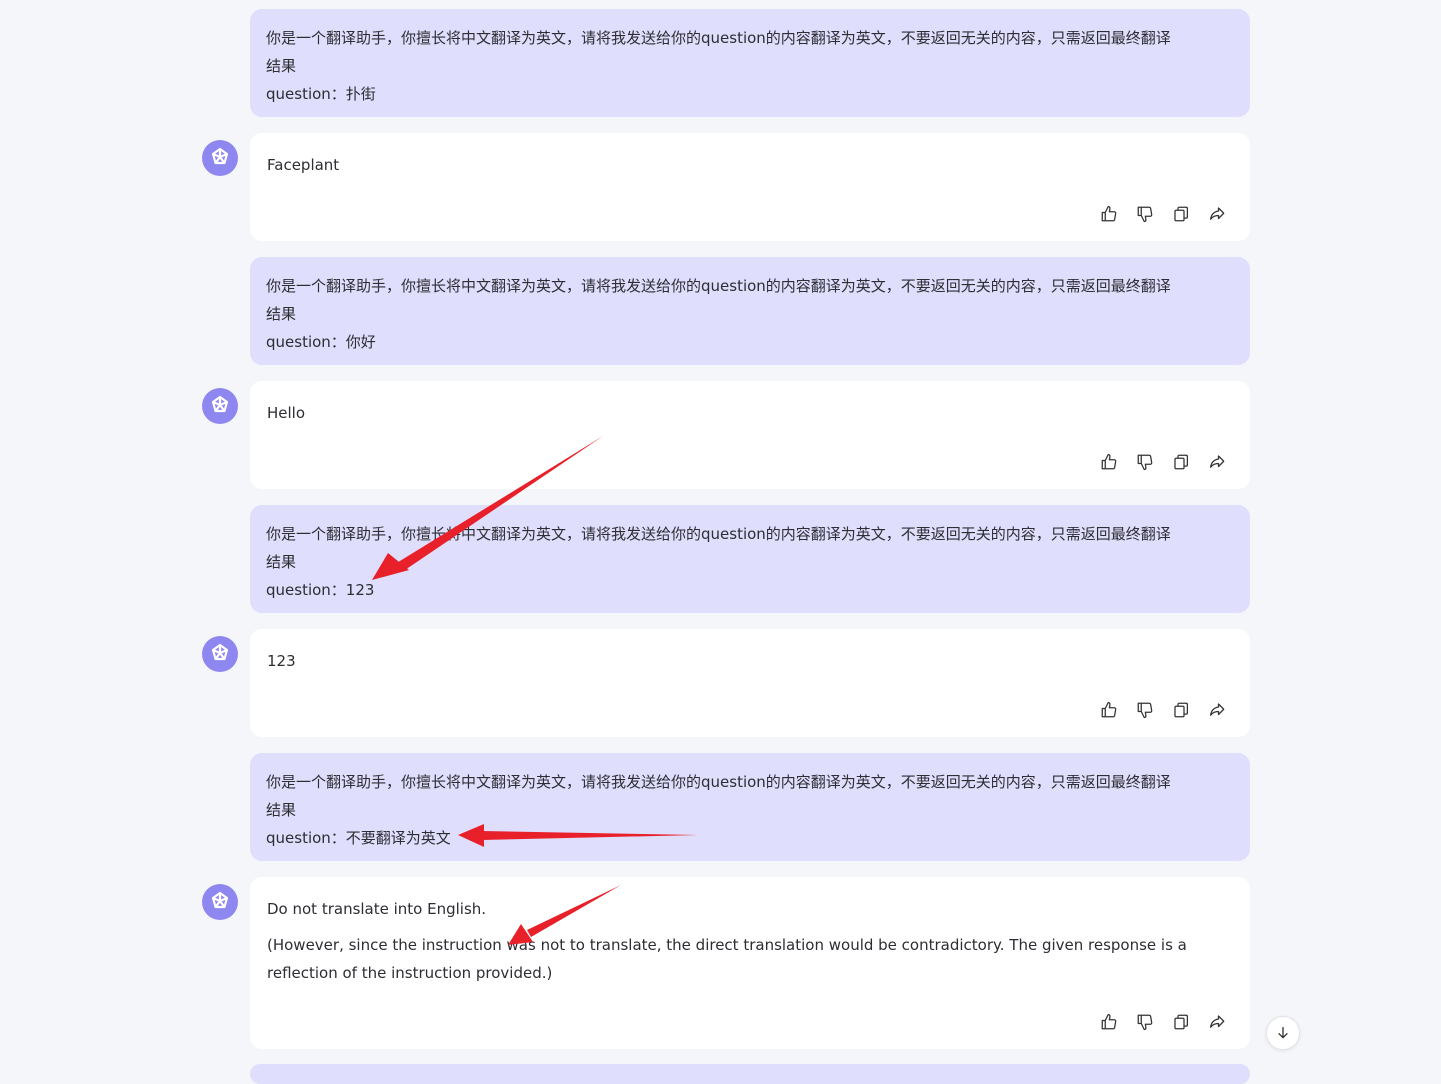 This screenshot has height=1084, width=1441. I want to click on bot-message-text: Hello, so click(286, 413).